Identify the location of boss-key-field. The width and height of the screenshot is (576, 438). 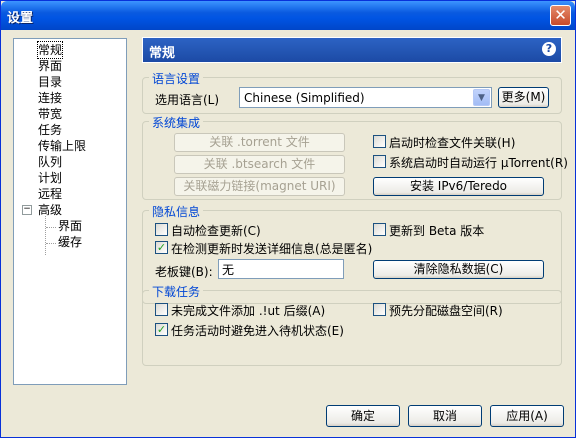
(281, 269).